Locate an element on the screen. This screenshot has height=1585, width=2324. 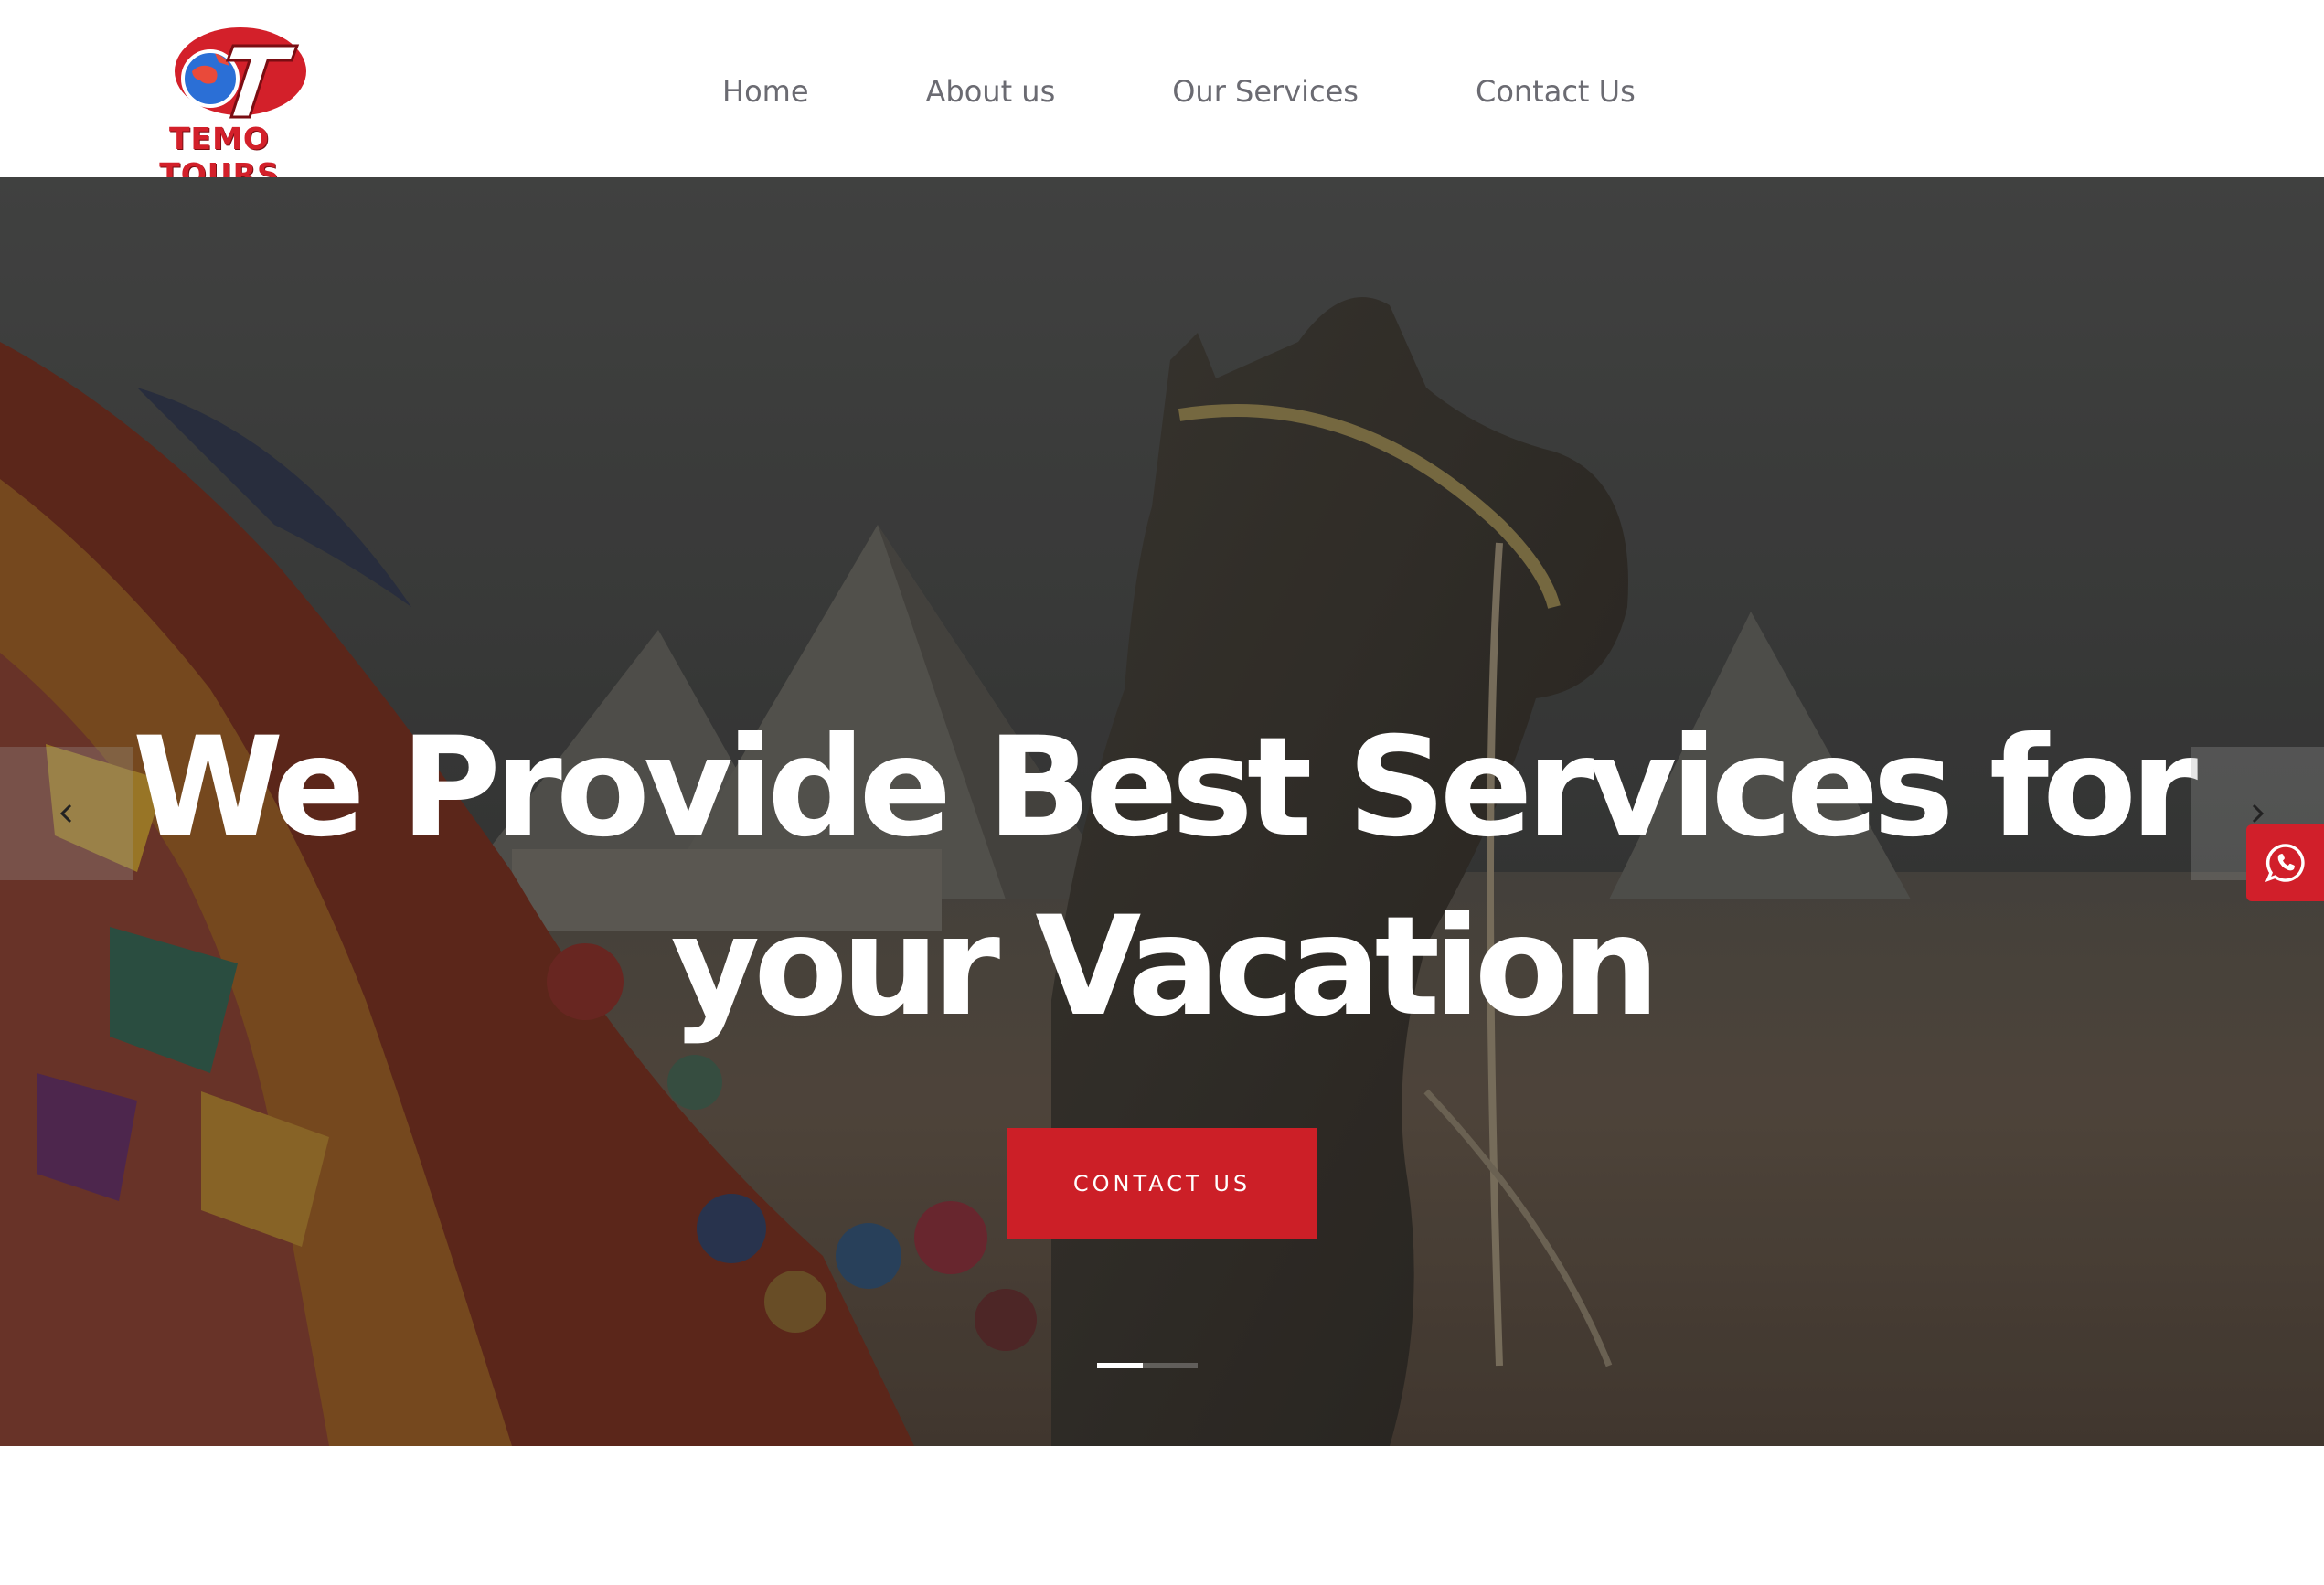
nav-item-home: Home is located at coordinates (765, 91).